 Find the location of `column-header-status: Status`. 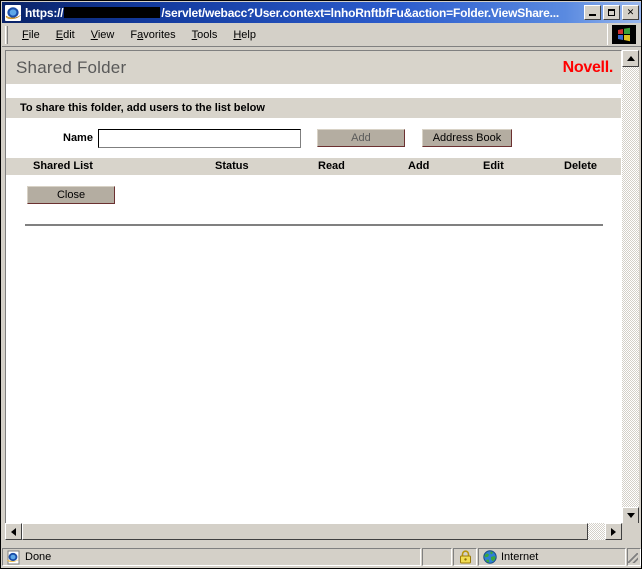

column-header-status: Status is located at coordinates (232, 166).